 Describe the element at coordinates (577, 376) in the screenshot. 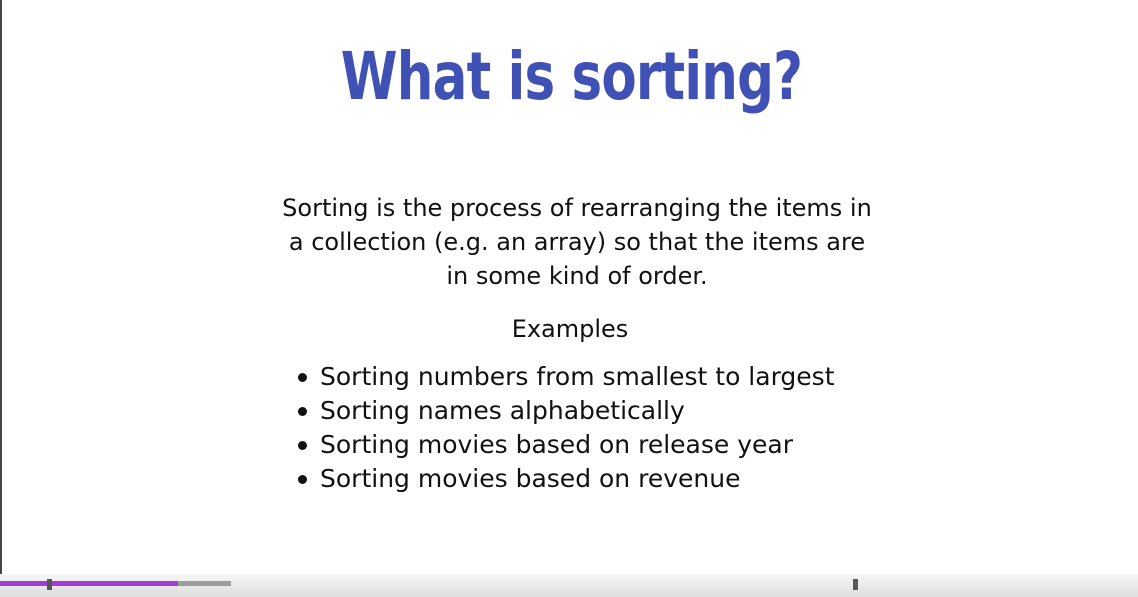

I see `list-item-text: Sorting numbers from smallest to largest` at that location.